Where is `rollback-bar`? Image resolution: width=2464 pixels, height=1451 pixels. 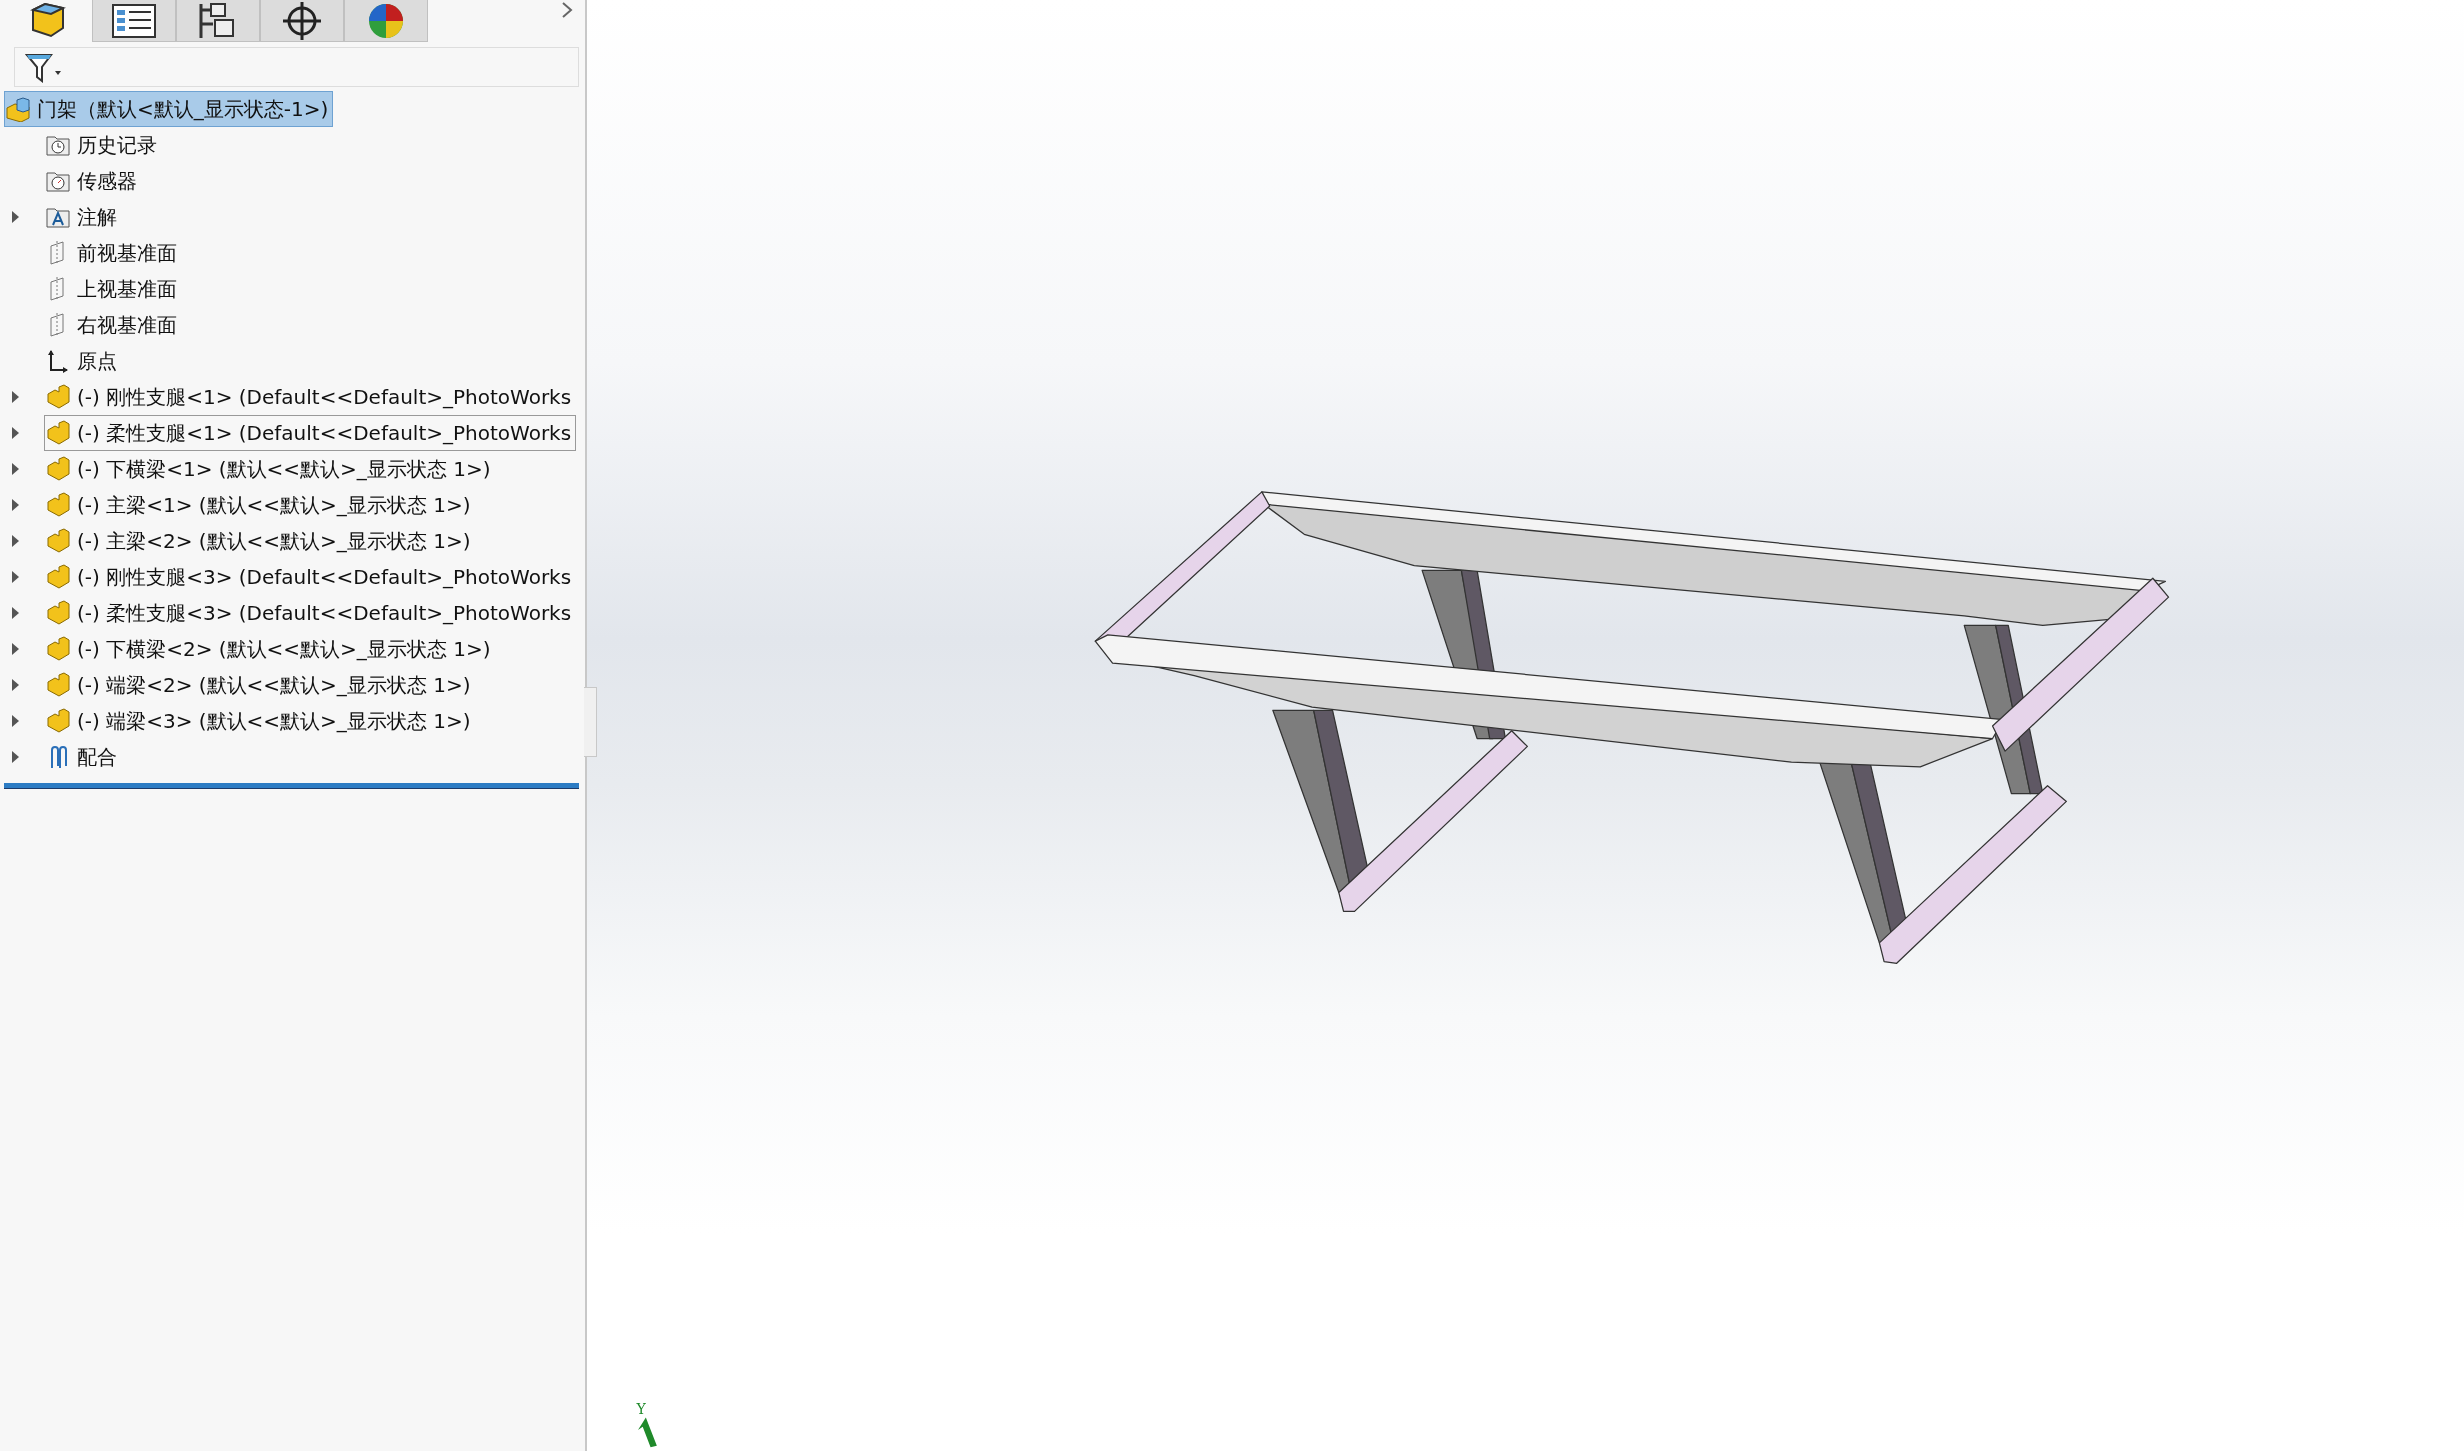 rollback-bar is located at coordinates (291, 786).